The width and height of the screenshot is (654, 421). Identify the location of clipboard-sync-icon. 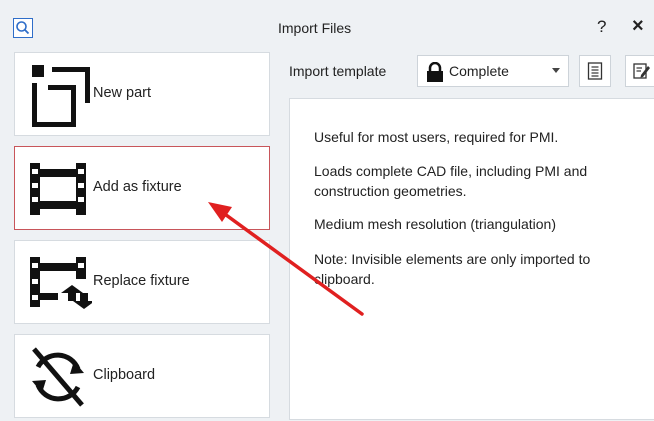
(58, 377).